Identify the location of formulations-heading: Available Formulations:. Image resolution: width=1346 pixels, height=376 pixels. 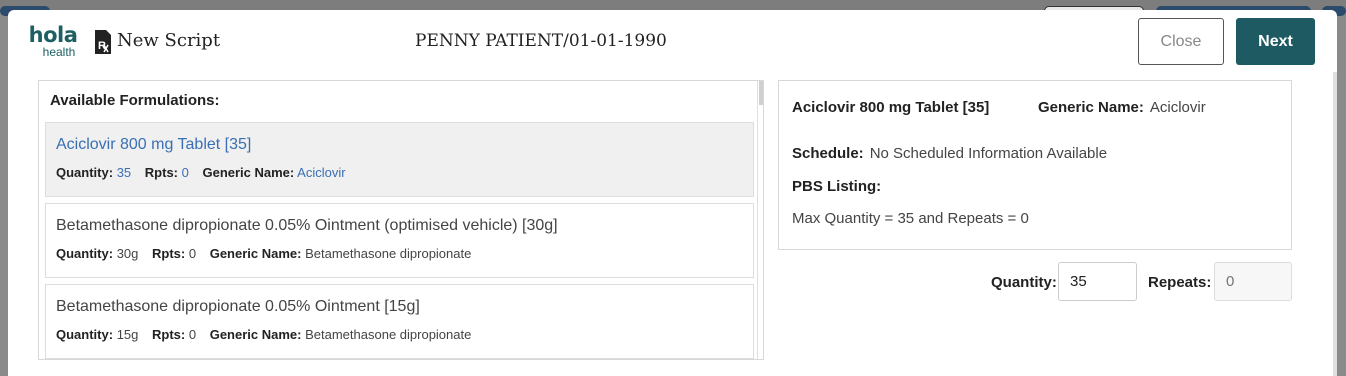
(135, 100).